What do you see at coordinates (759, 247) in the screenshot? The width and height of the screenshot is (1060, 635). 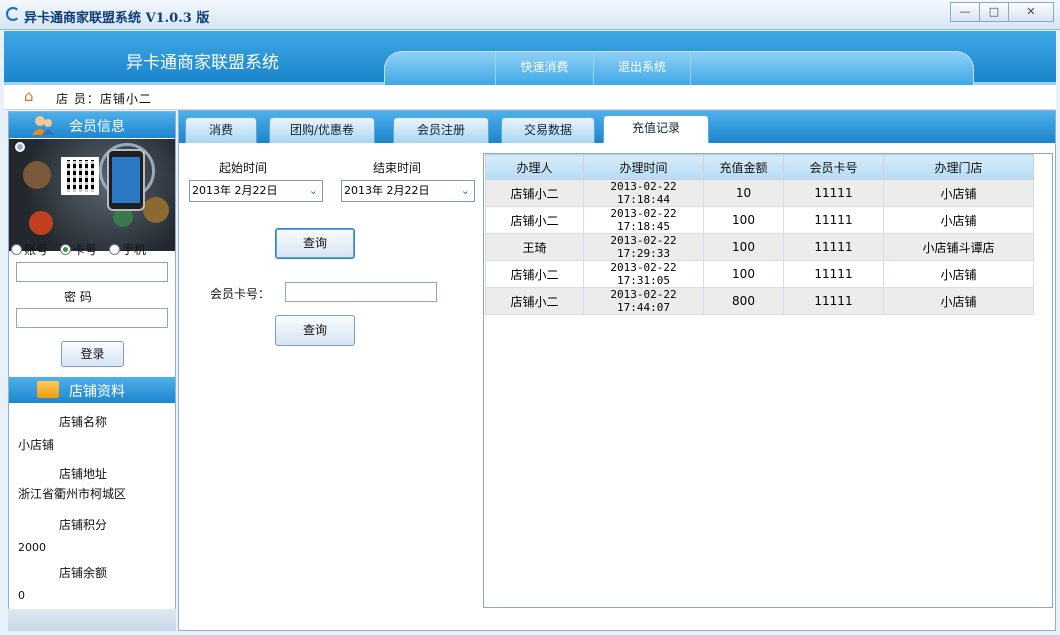 I see `table-row: 王琦 2013-02-22 17:29:33 100 11111 小店铺斗谭店` at bounding box center [759, 247].